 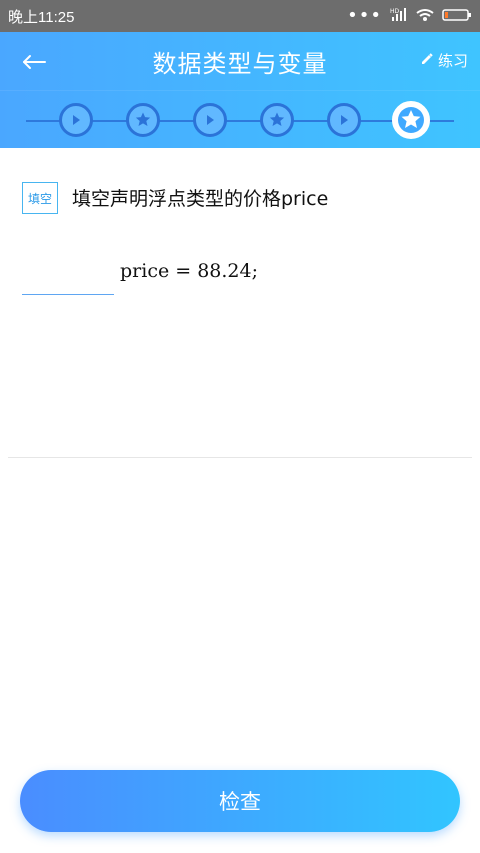 What do you see at coordinates (395, 11) in the screenshot?
I see `network-label: HD` at bounding box center [395, 11].